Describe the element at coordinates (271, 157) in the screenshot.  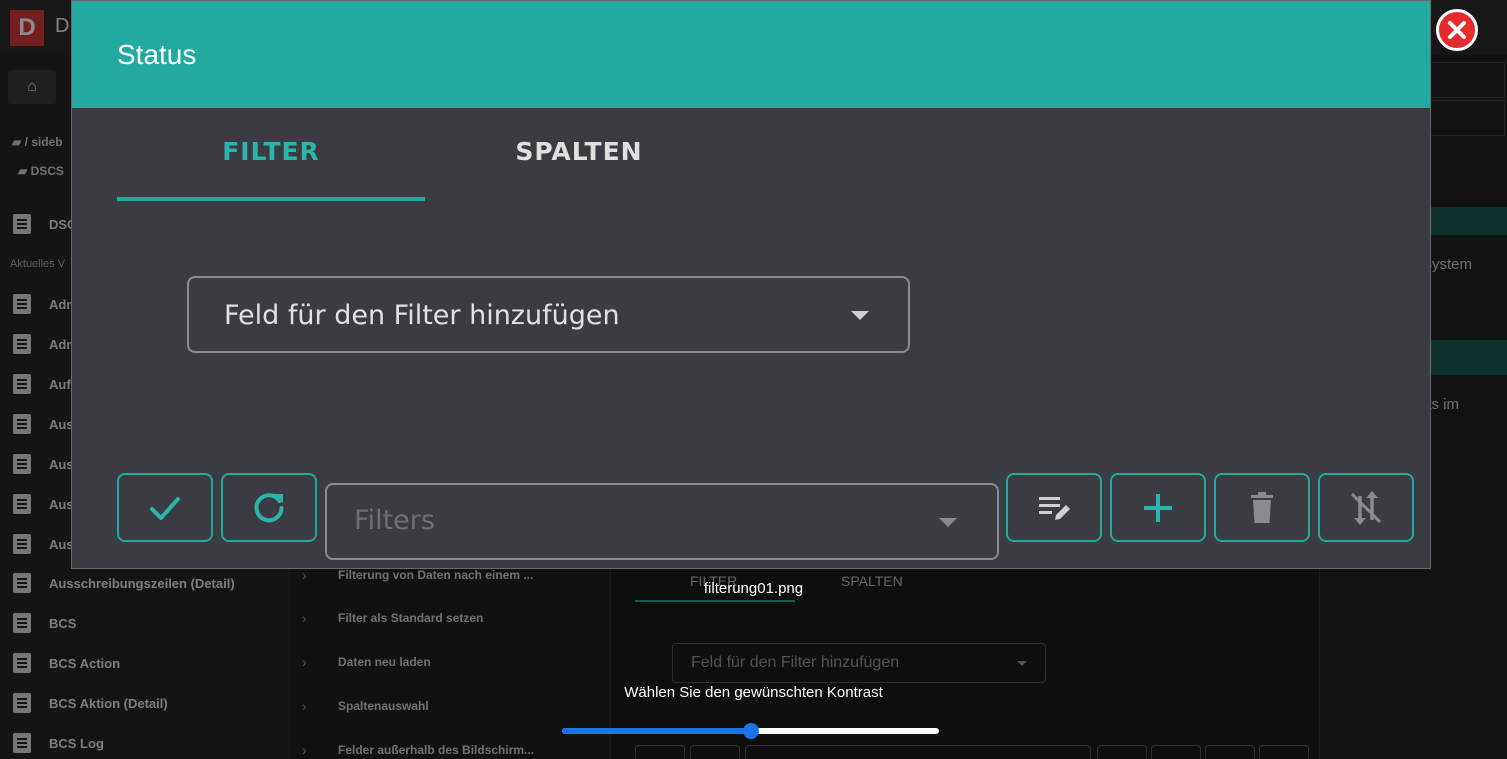
I see `tab-filter: FILTER` at that location.